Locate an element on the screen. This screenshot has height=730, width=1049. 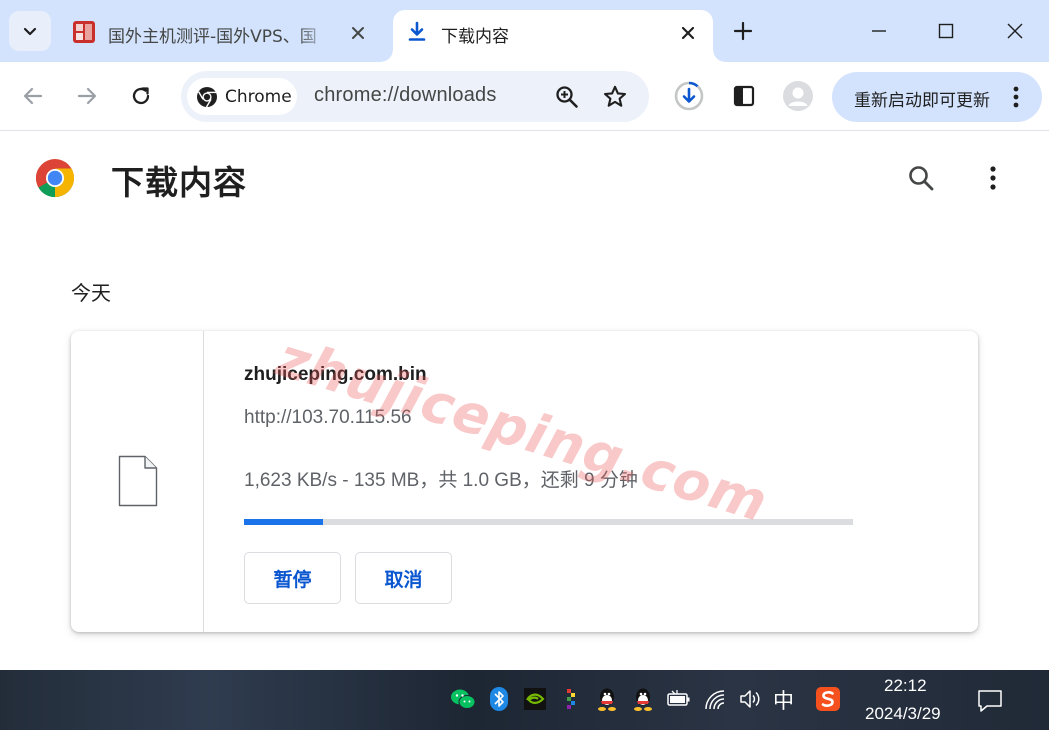
download-icon is located at coordinates (417, 31).